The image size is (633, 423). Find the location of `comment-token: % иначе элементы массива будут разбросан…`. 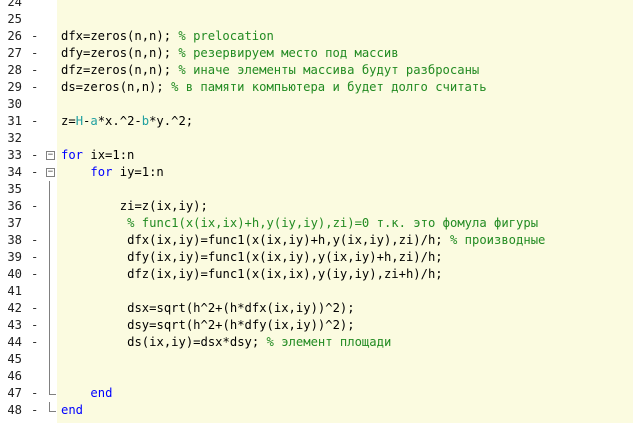

comment-token: % иначе элементы массива будут разбросан… is located at coordinates (329, 70).